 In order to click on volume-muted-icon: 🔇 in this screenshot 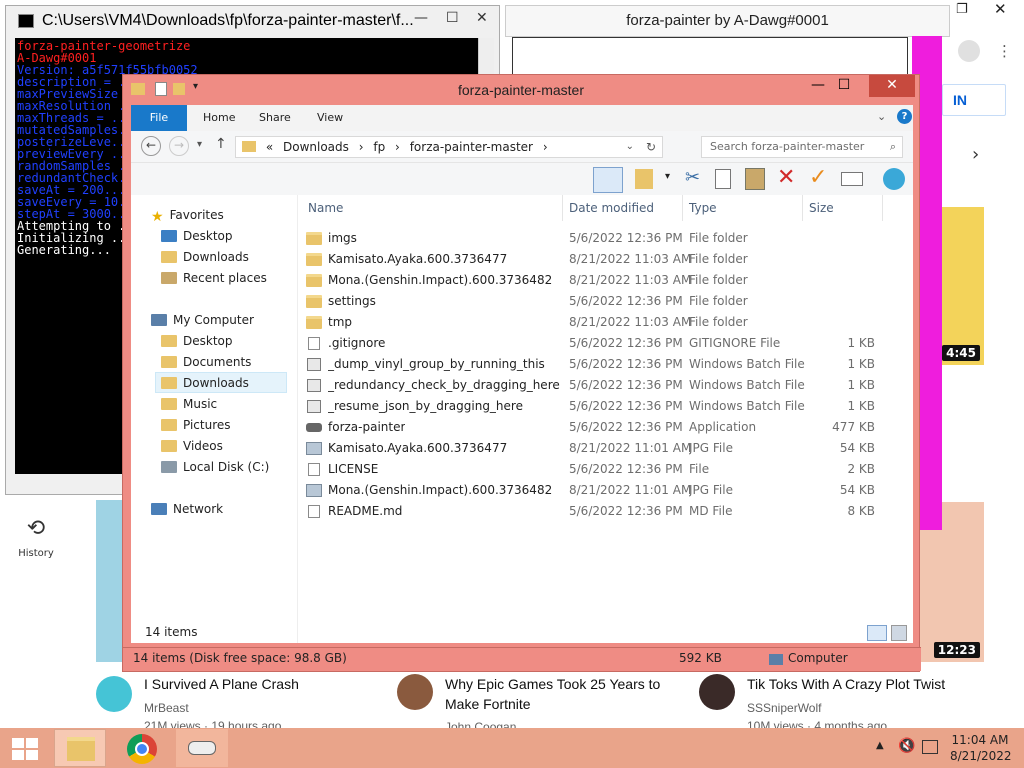, I will do `click(906, 746)`.